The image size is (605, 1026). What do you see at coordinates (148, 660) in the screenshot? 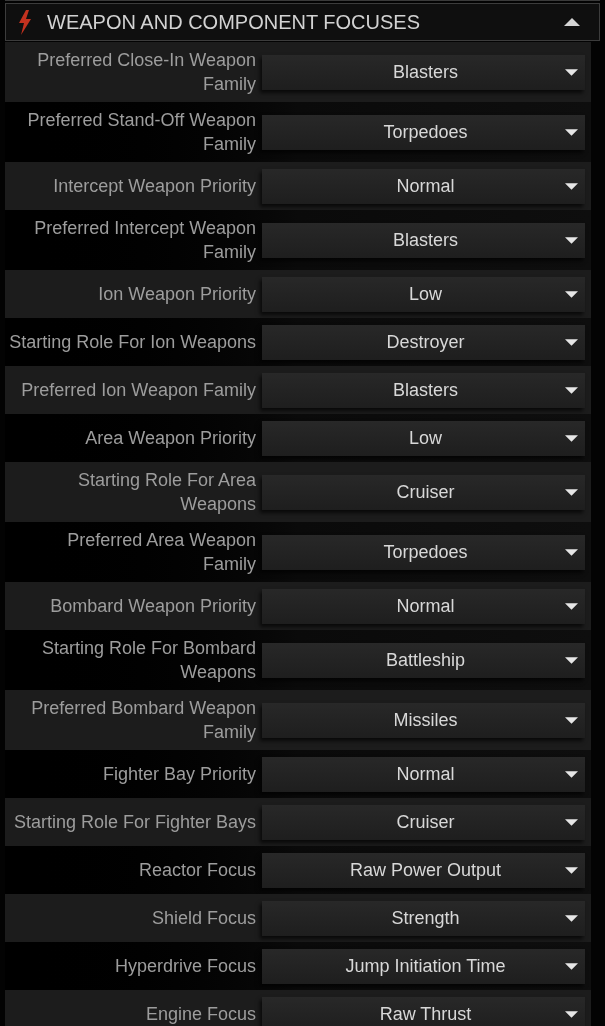
I see `setting-label: Starting Role For Bombard Weapons` at bounding box center [148, 660].